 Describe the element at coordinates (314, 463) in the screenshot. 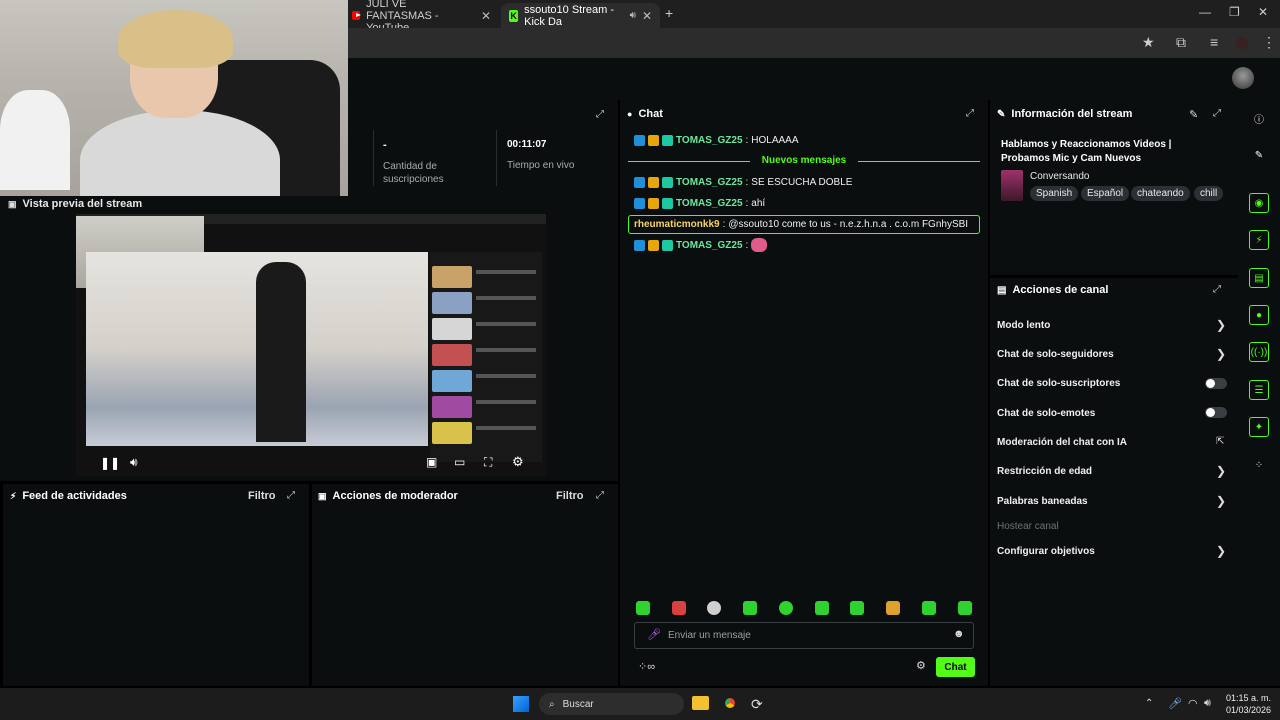

I see `player-controls: ❚❚ 🔊︎ ▣ ▭ ⛶ ⚙` at that location.